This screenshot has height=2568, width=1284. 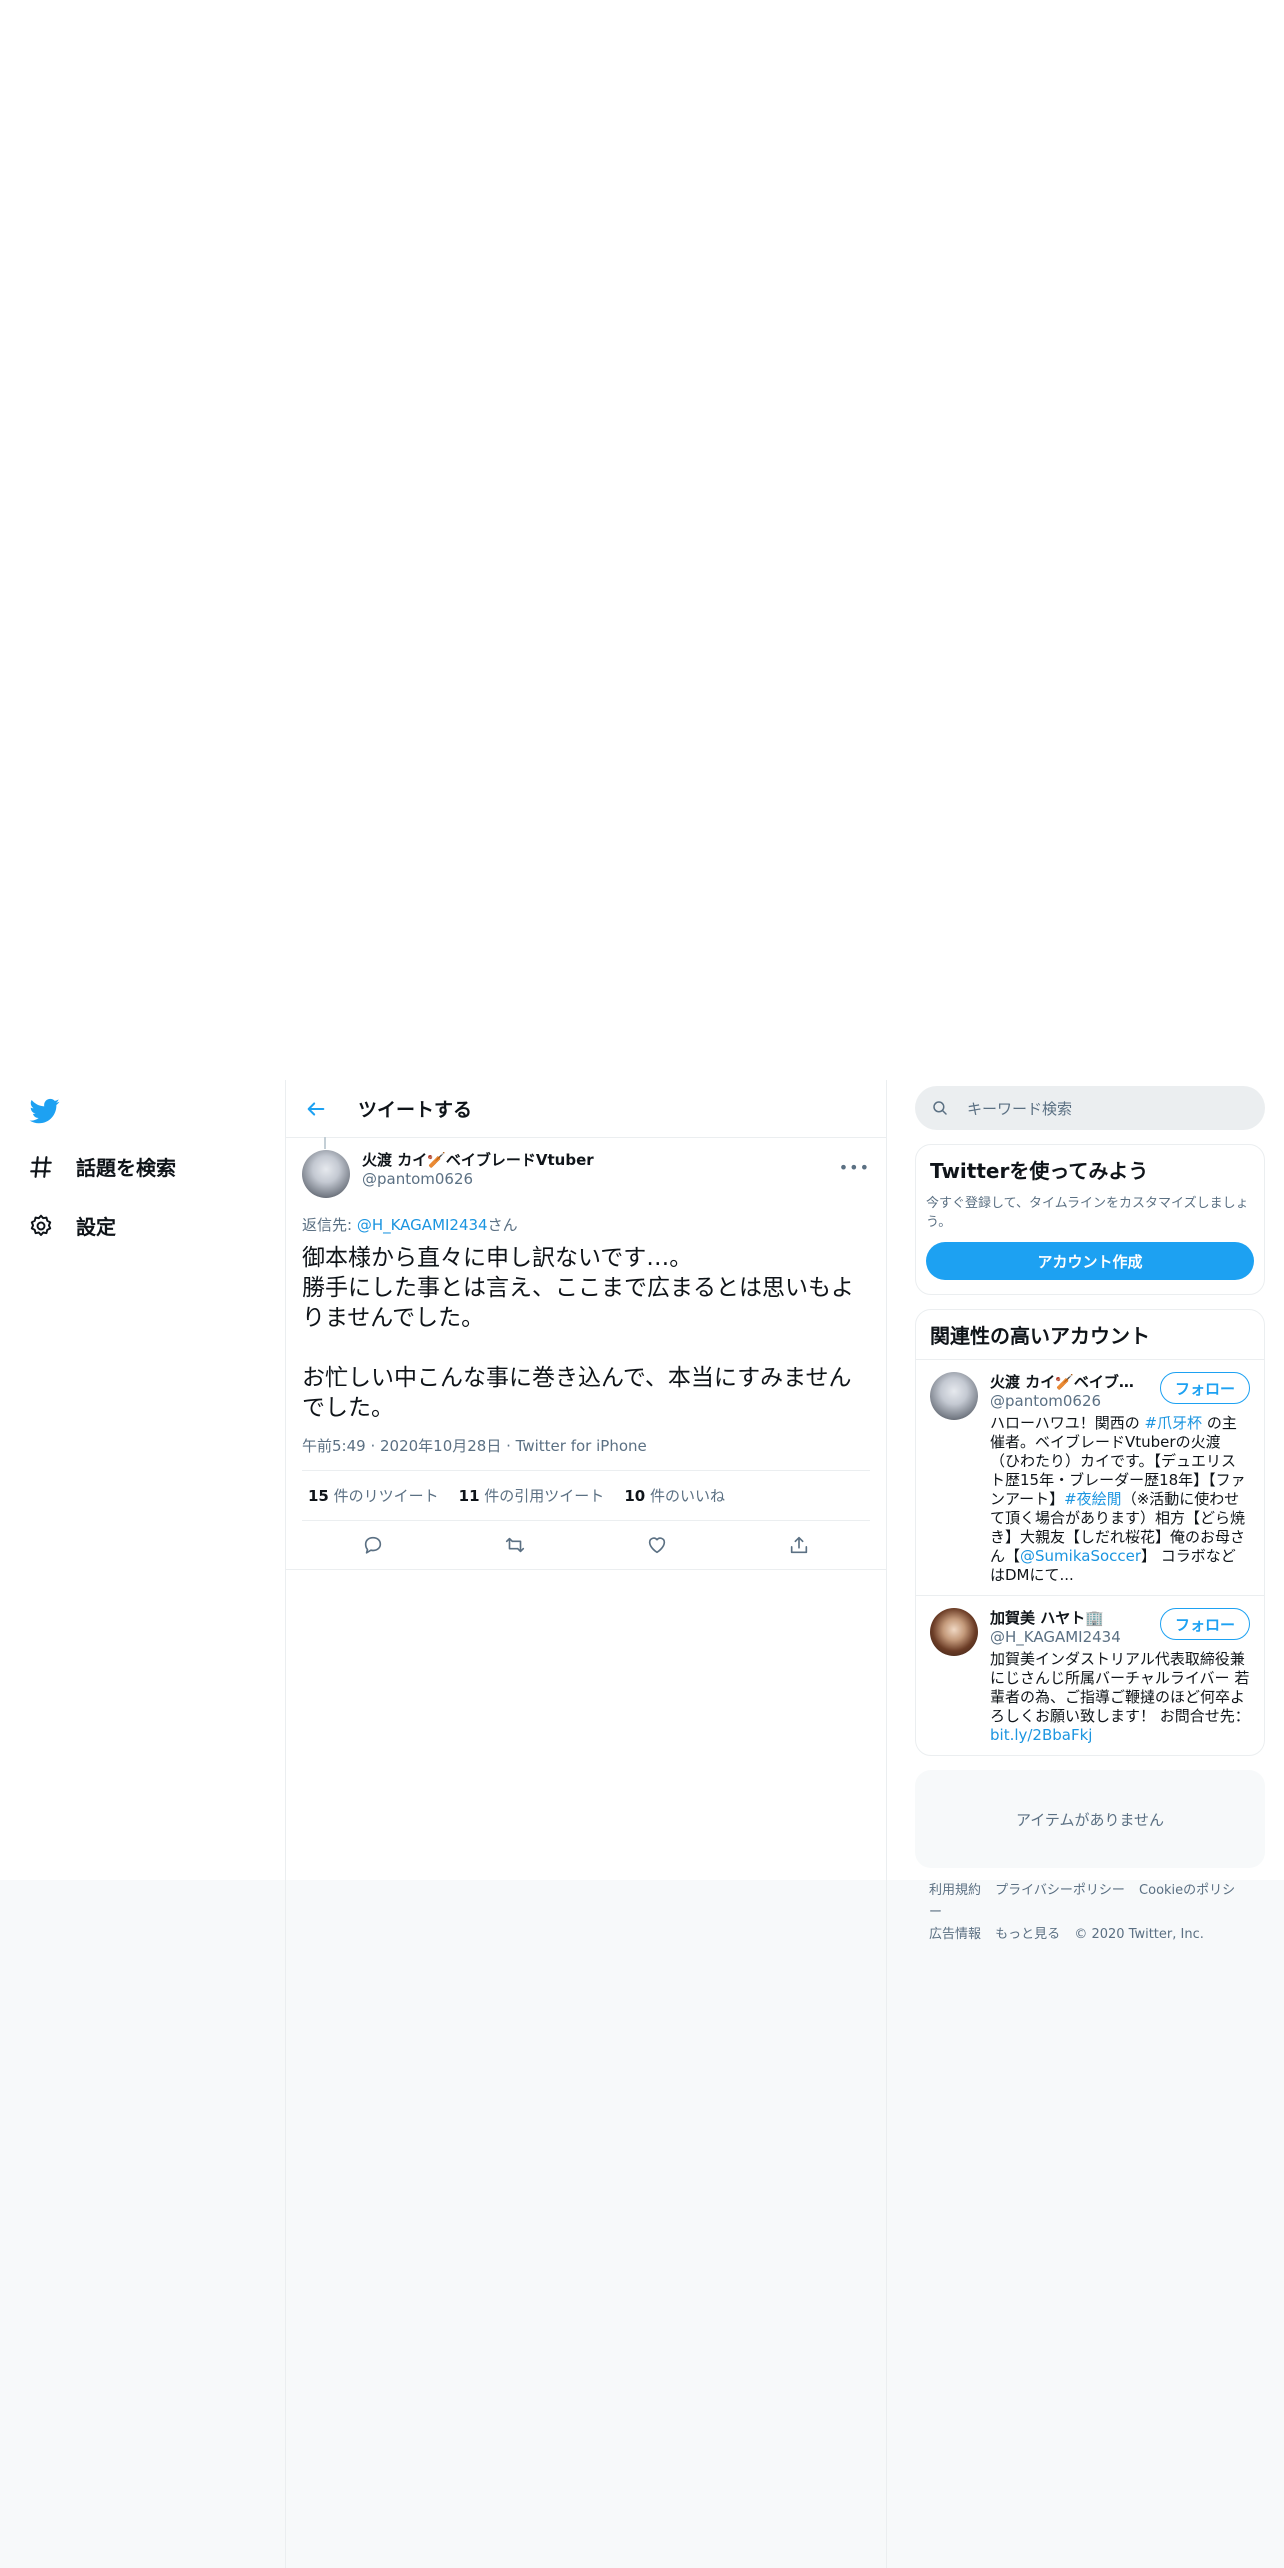 I want to click on related-title: 関連性の高いアカウント, so click(x=1040, y=1336).